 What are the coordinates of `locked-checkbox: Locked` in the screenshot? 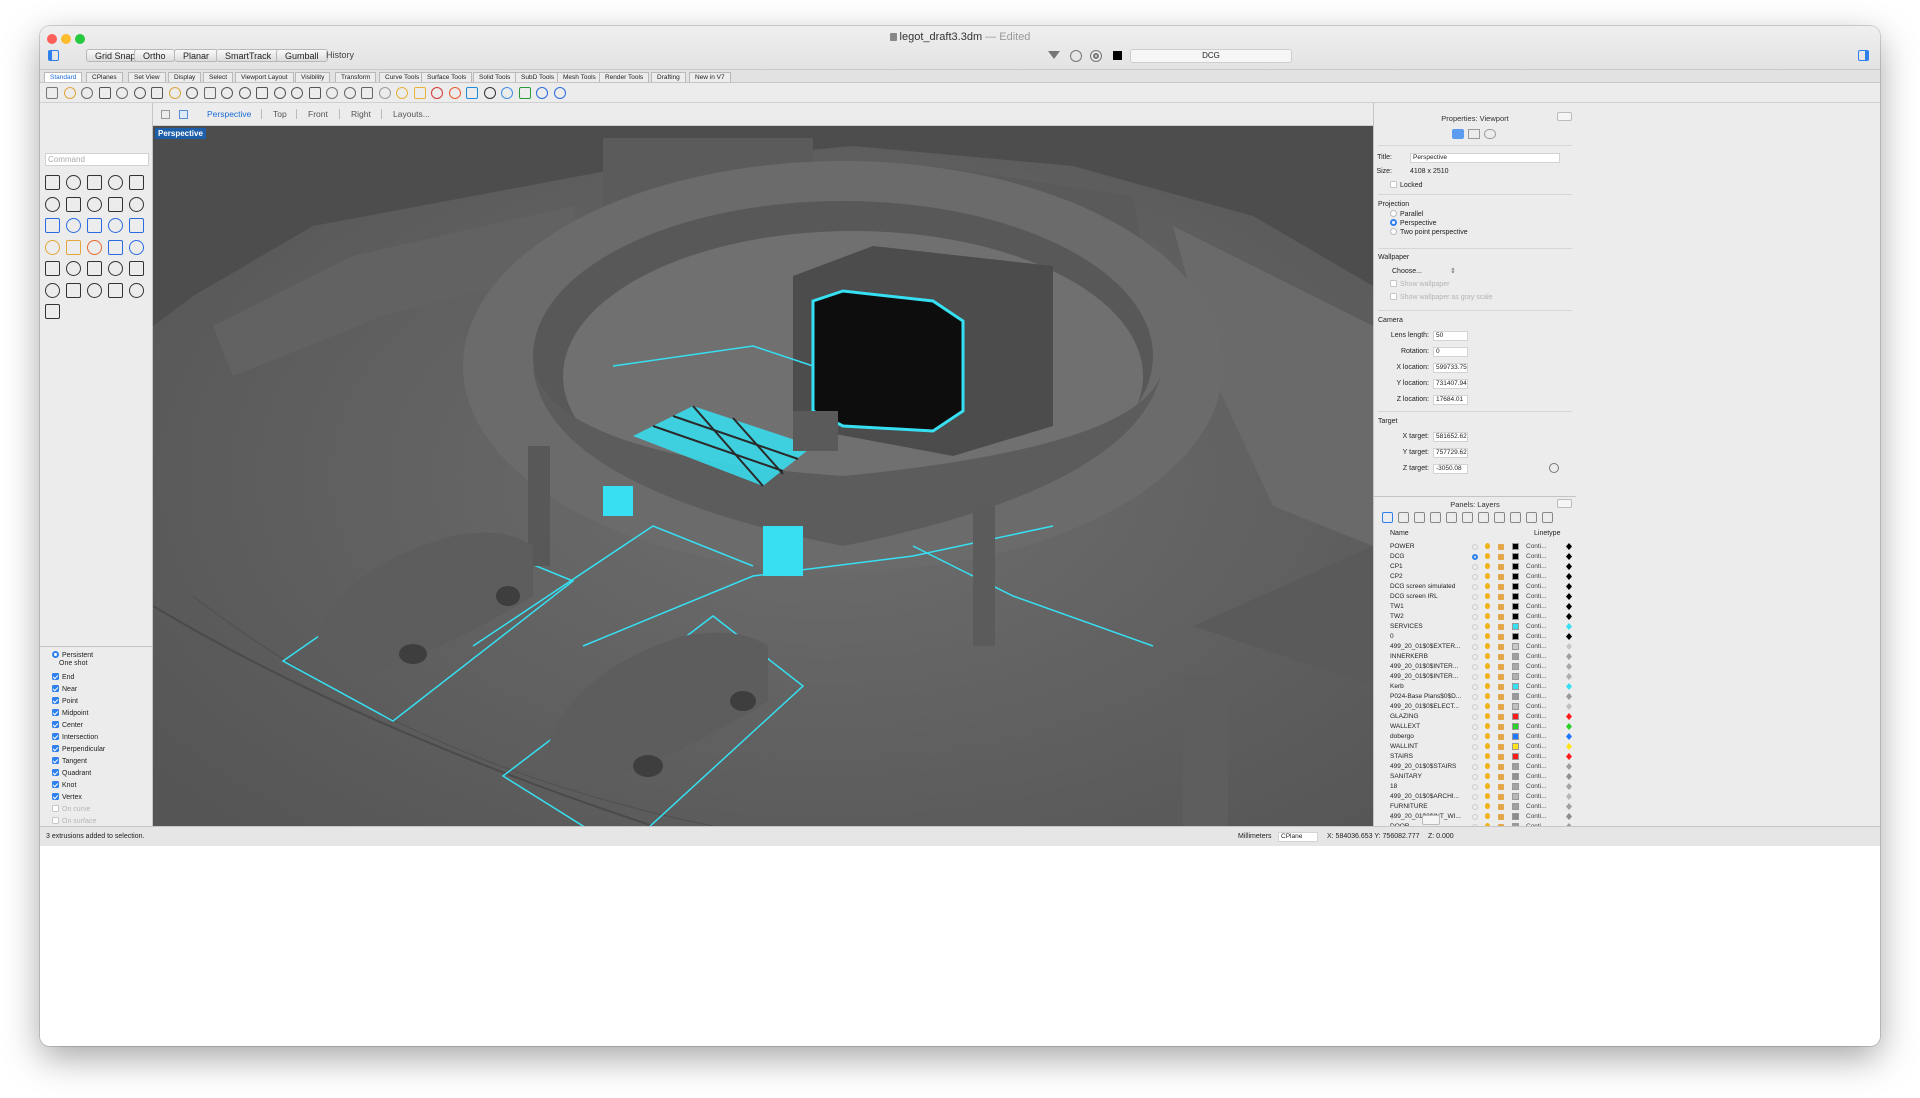 It's located at (1406, 185).